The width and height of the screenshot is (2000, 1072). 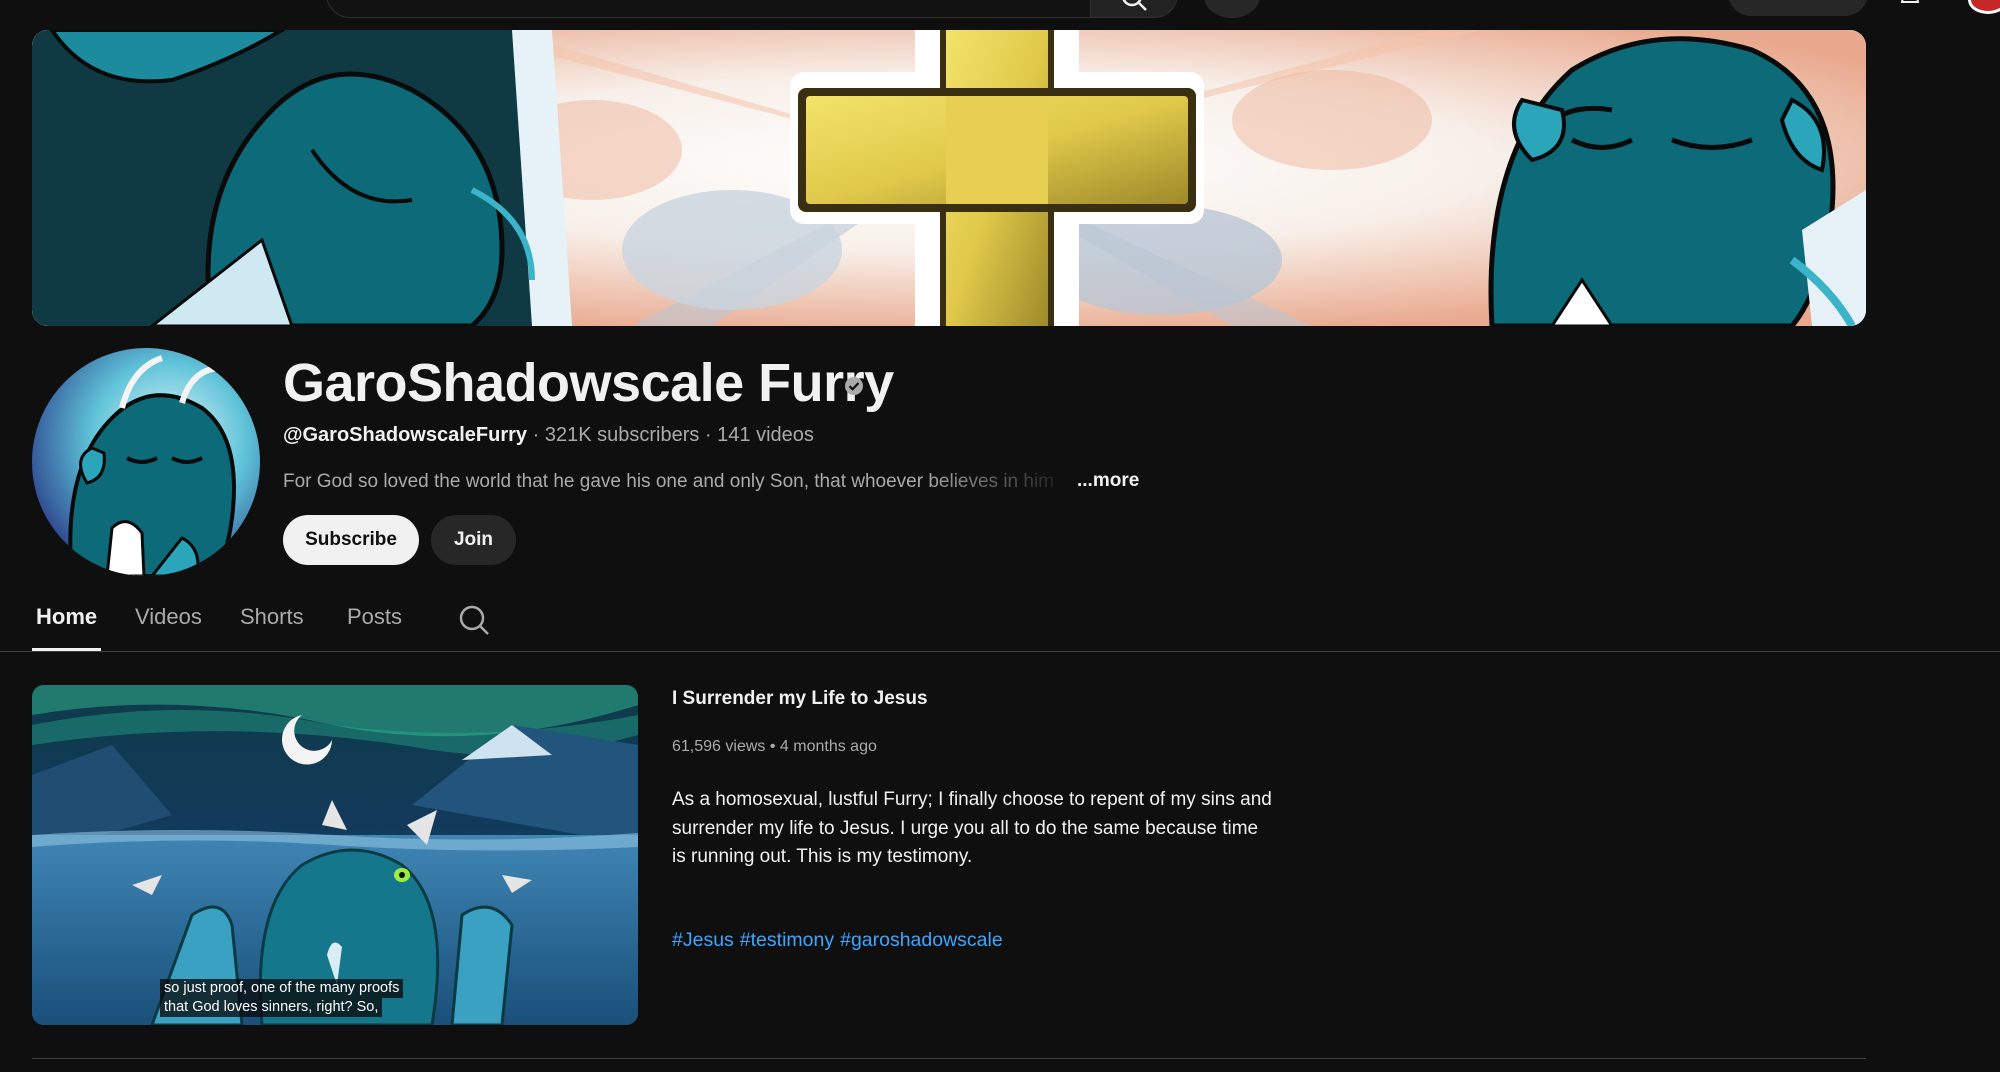 What do you see at coordinates (1000, 621) in the screenshot?
I see `channel-tabs: Home Videos Shorts Posts` at bounding box center [1000, 621].